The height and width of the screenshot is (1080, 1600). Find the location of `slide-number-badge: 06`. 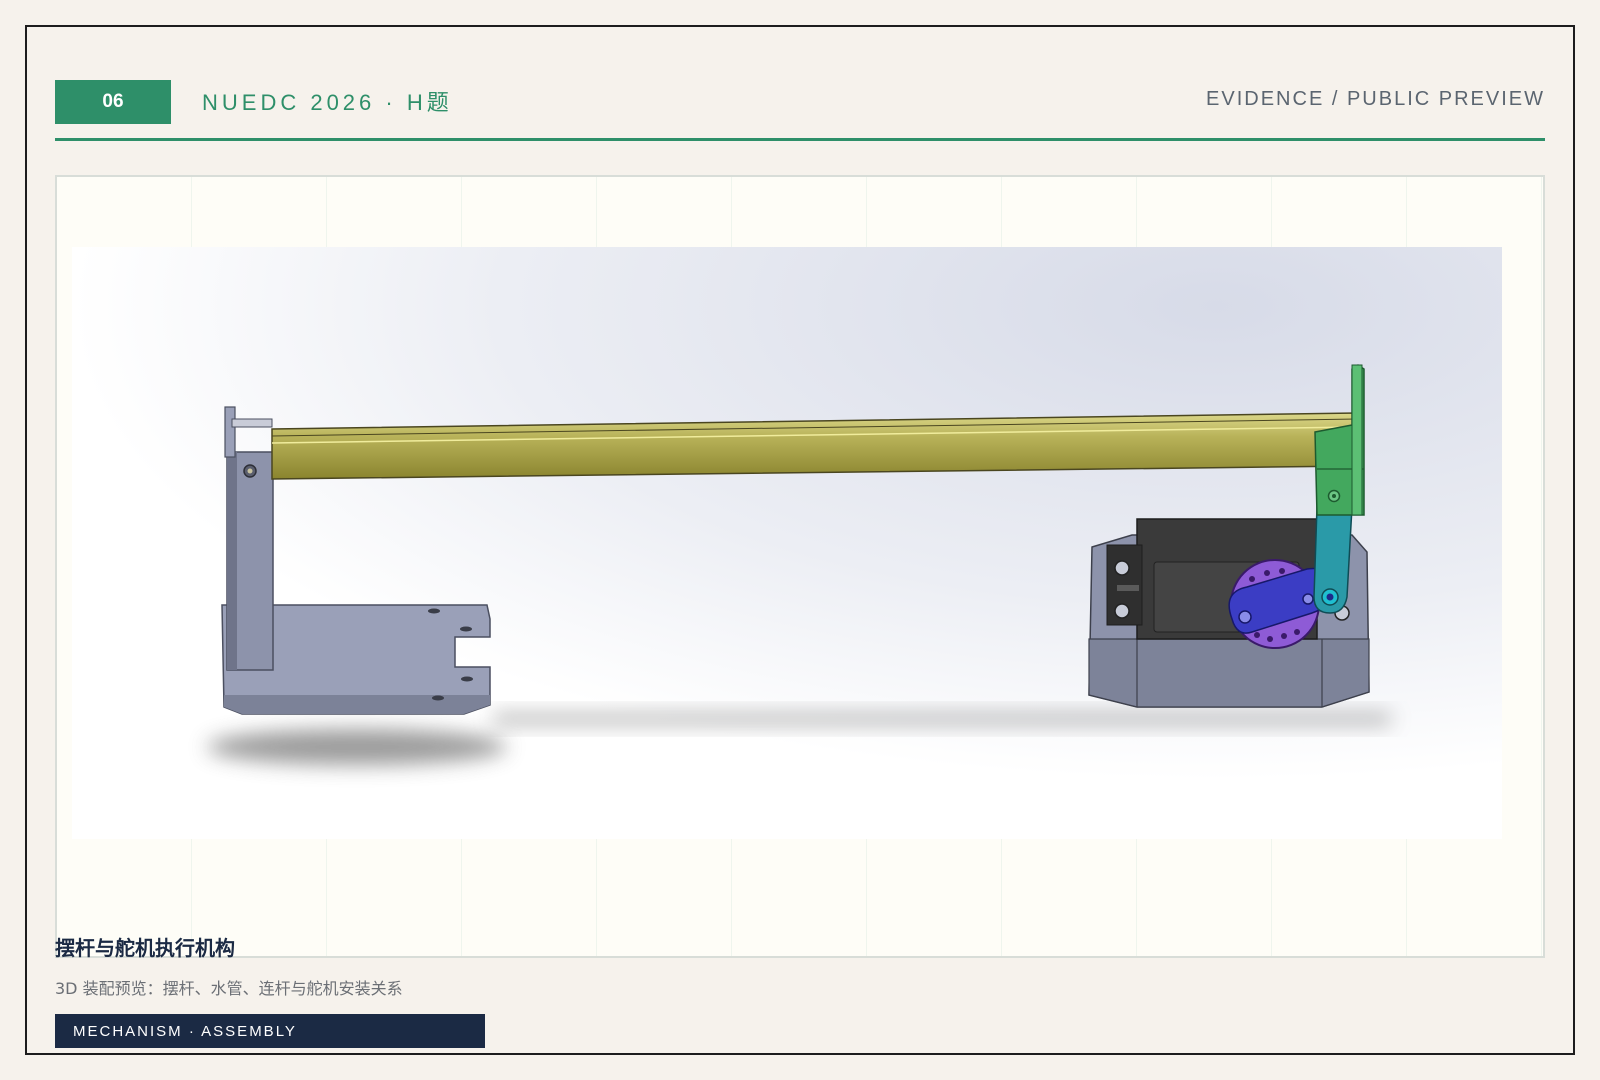

slide-number-badge: 06 is located at coordinates (113, 102).